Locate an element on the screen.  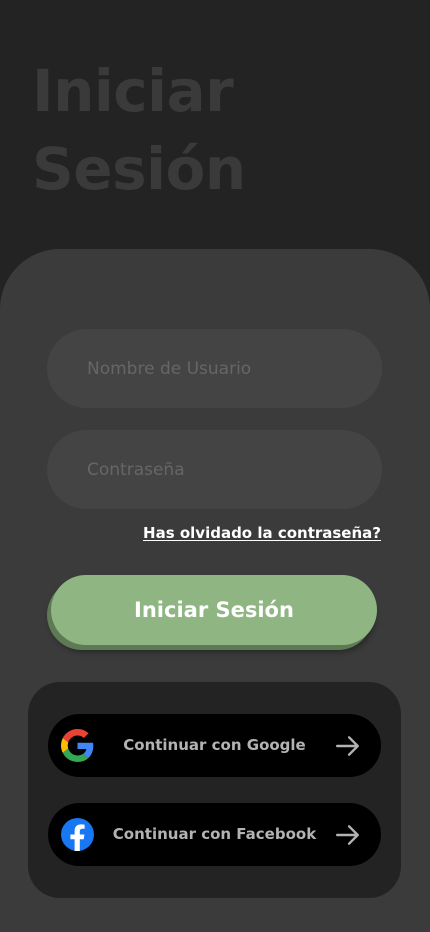
login-button: Iniciar Sesión is located at coordinates (214, 610).